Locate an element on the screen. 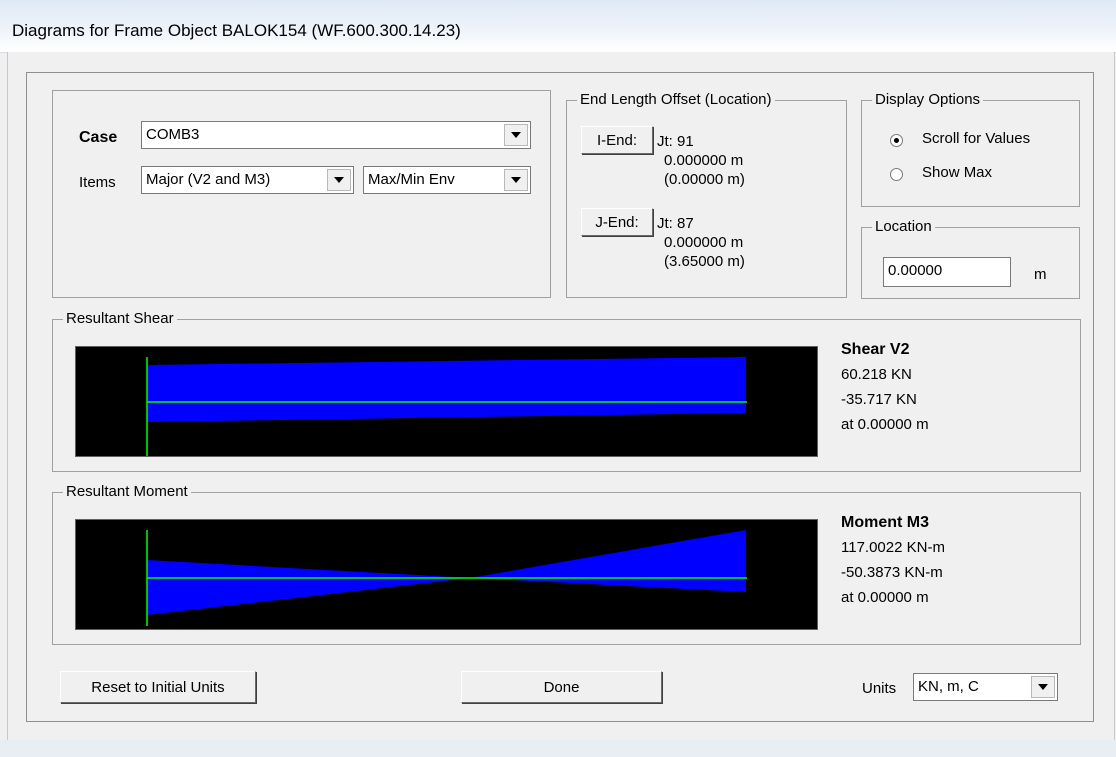  i-end-location: (0.00000 m) is located at coordinates (704, 179).